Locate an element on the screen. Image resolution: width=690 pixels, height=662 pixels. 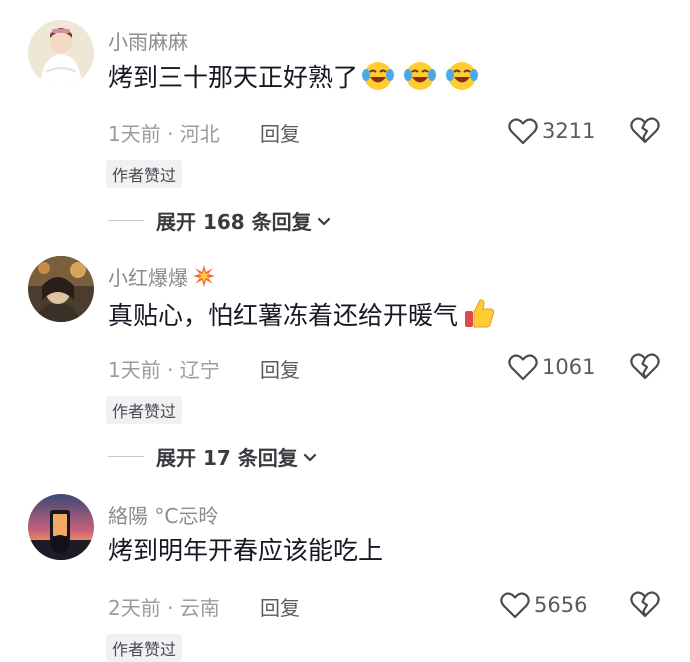
time-location: 1天前 · 辽宁 is located at coordinates (164, 370).